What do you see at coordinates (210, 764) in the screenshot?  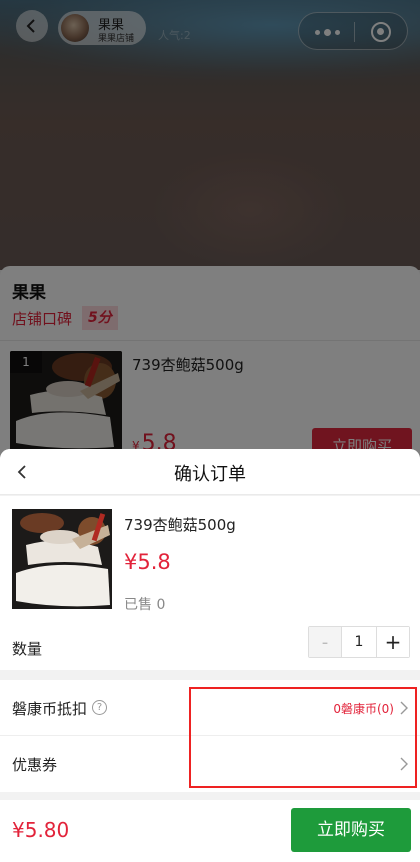 I see `coupon-row: 优惠券` at bounding box center [210, 764].